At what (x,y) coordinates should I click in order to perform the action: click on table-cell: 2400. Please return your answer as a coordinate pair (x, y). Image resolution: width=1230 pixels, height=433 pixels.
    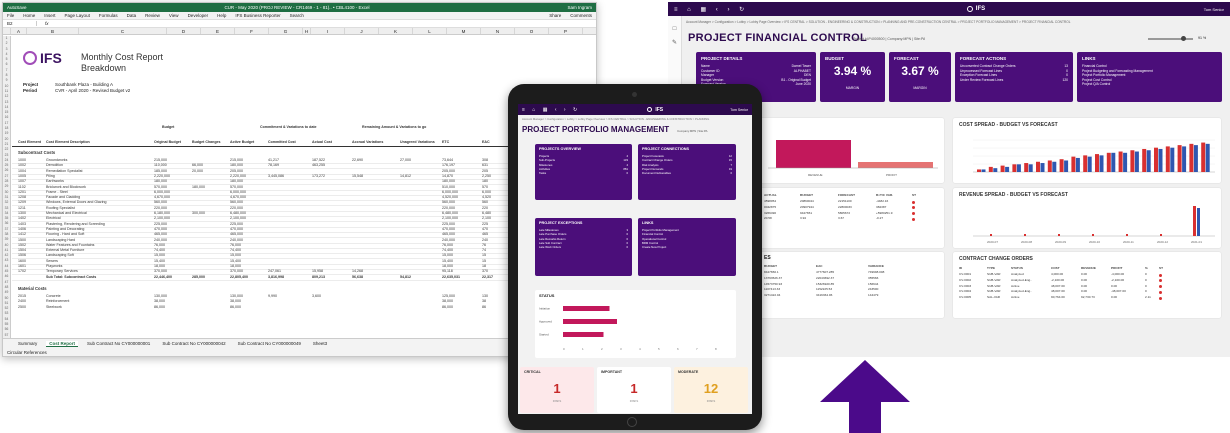
    Looking at the image, I should click on (22, 301).